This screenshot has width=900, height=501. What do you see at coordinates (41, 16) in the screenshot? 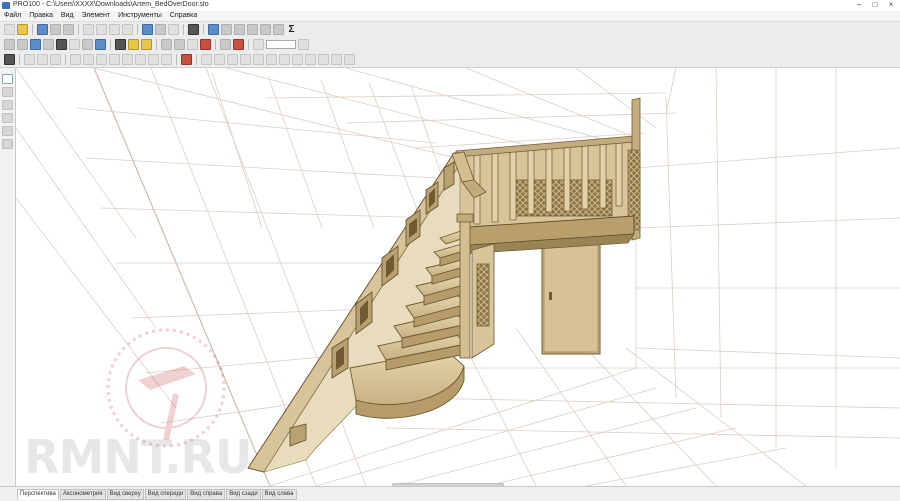
I see `menu-edit: Правка` at bounding box center [41, 16].